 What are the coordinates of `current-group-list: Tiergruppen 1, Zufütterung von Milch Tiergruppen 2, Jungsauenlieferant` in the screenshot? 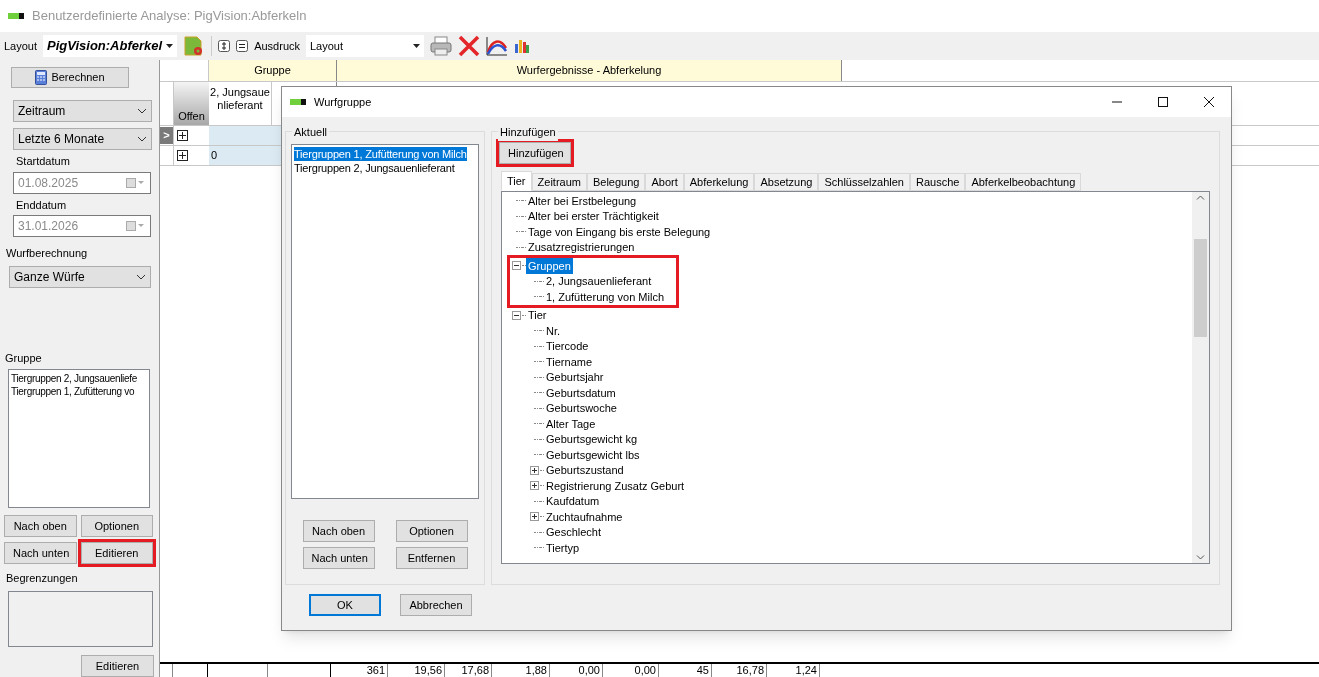 It's located at (385, 321).